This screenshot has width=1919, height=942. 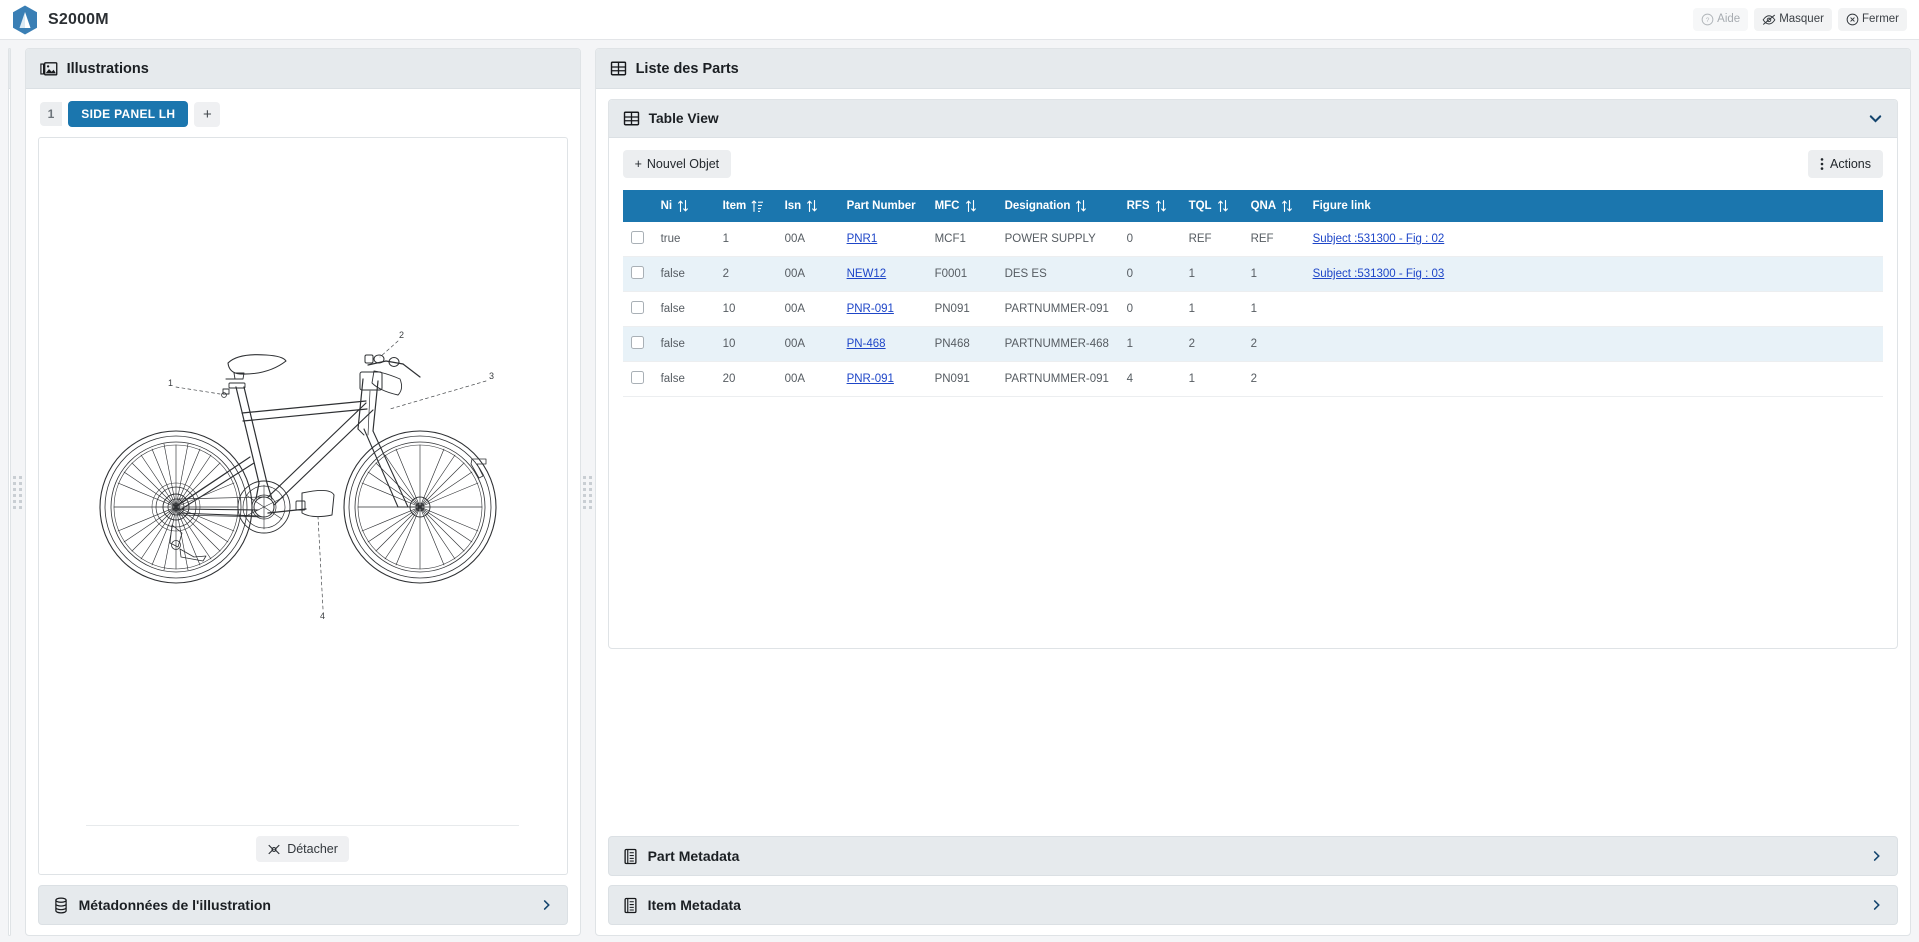 What do you see at coordinates (1793, 19) in the screenshot?
I see `hide-button: Masquer` at bounding box center [1793, 19].